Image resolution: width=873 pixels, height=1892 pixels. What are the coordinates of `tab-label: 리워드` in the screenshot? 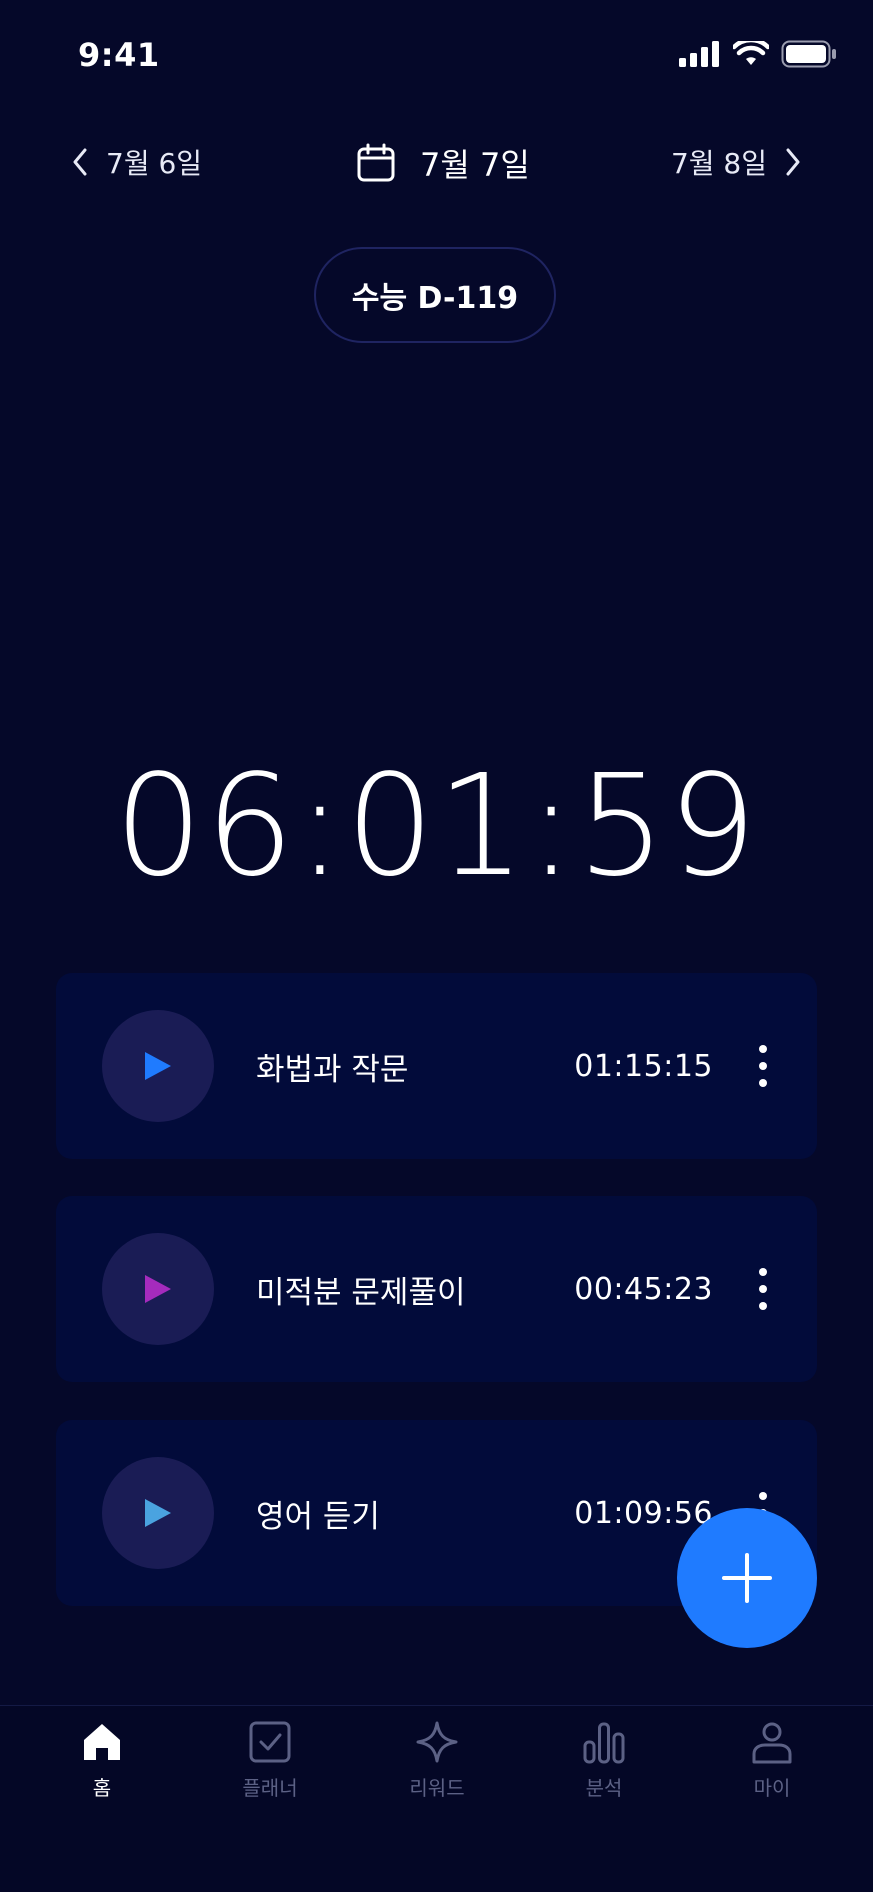 It's located at (437, 1788).